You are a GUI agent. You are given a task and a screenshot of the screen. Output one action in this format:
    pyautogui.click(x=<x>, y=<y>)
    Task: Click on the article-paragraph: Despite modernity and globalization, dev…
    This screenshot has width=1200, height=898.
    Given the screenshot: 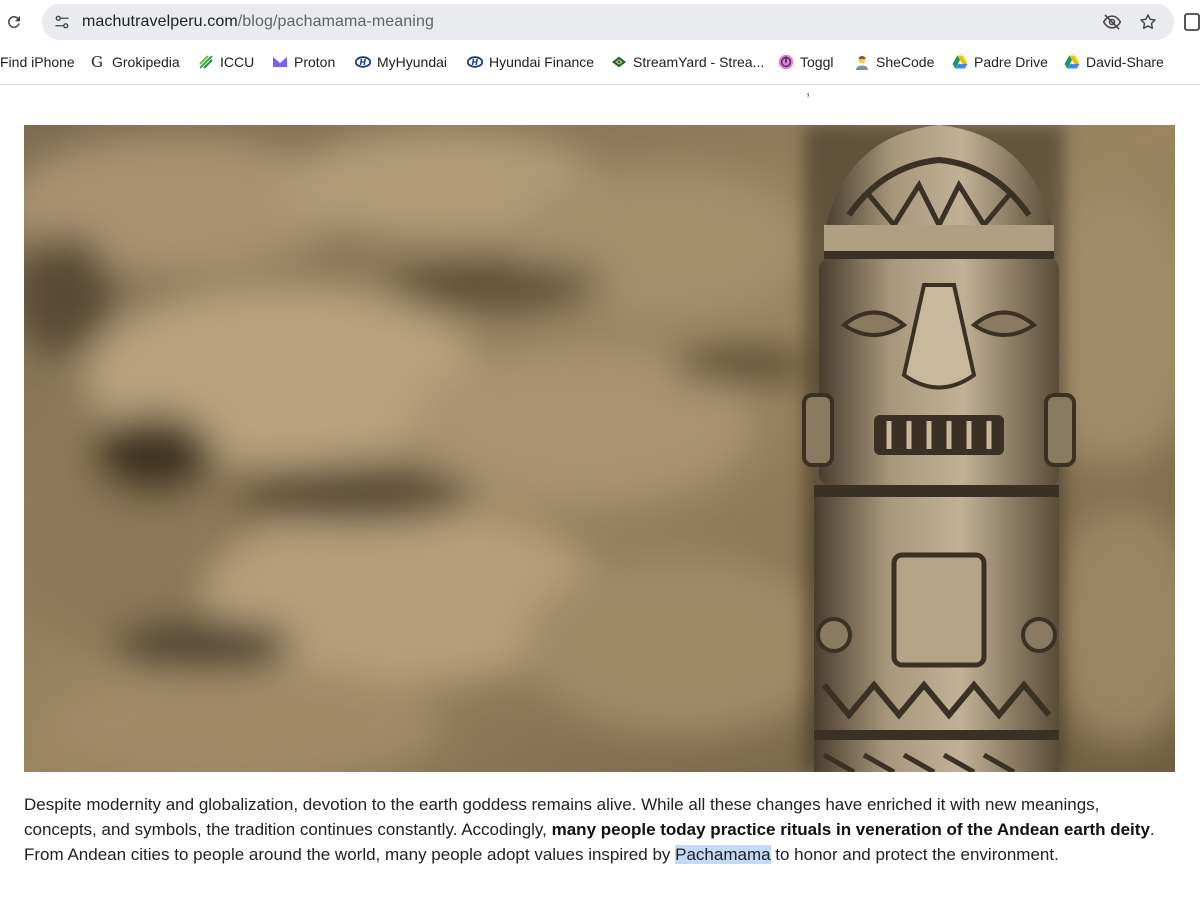 What is the action you would take?
    pyautogui.click(x=600, y=829)
    